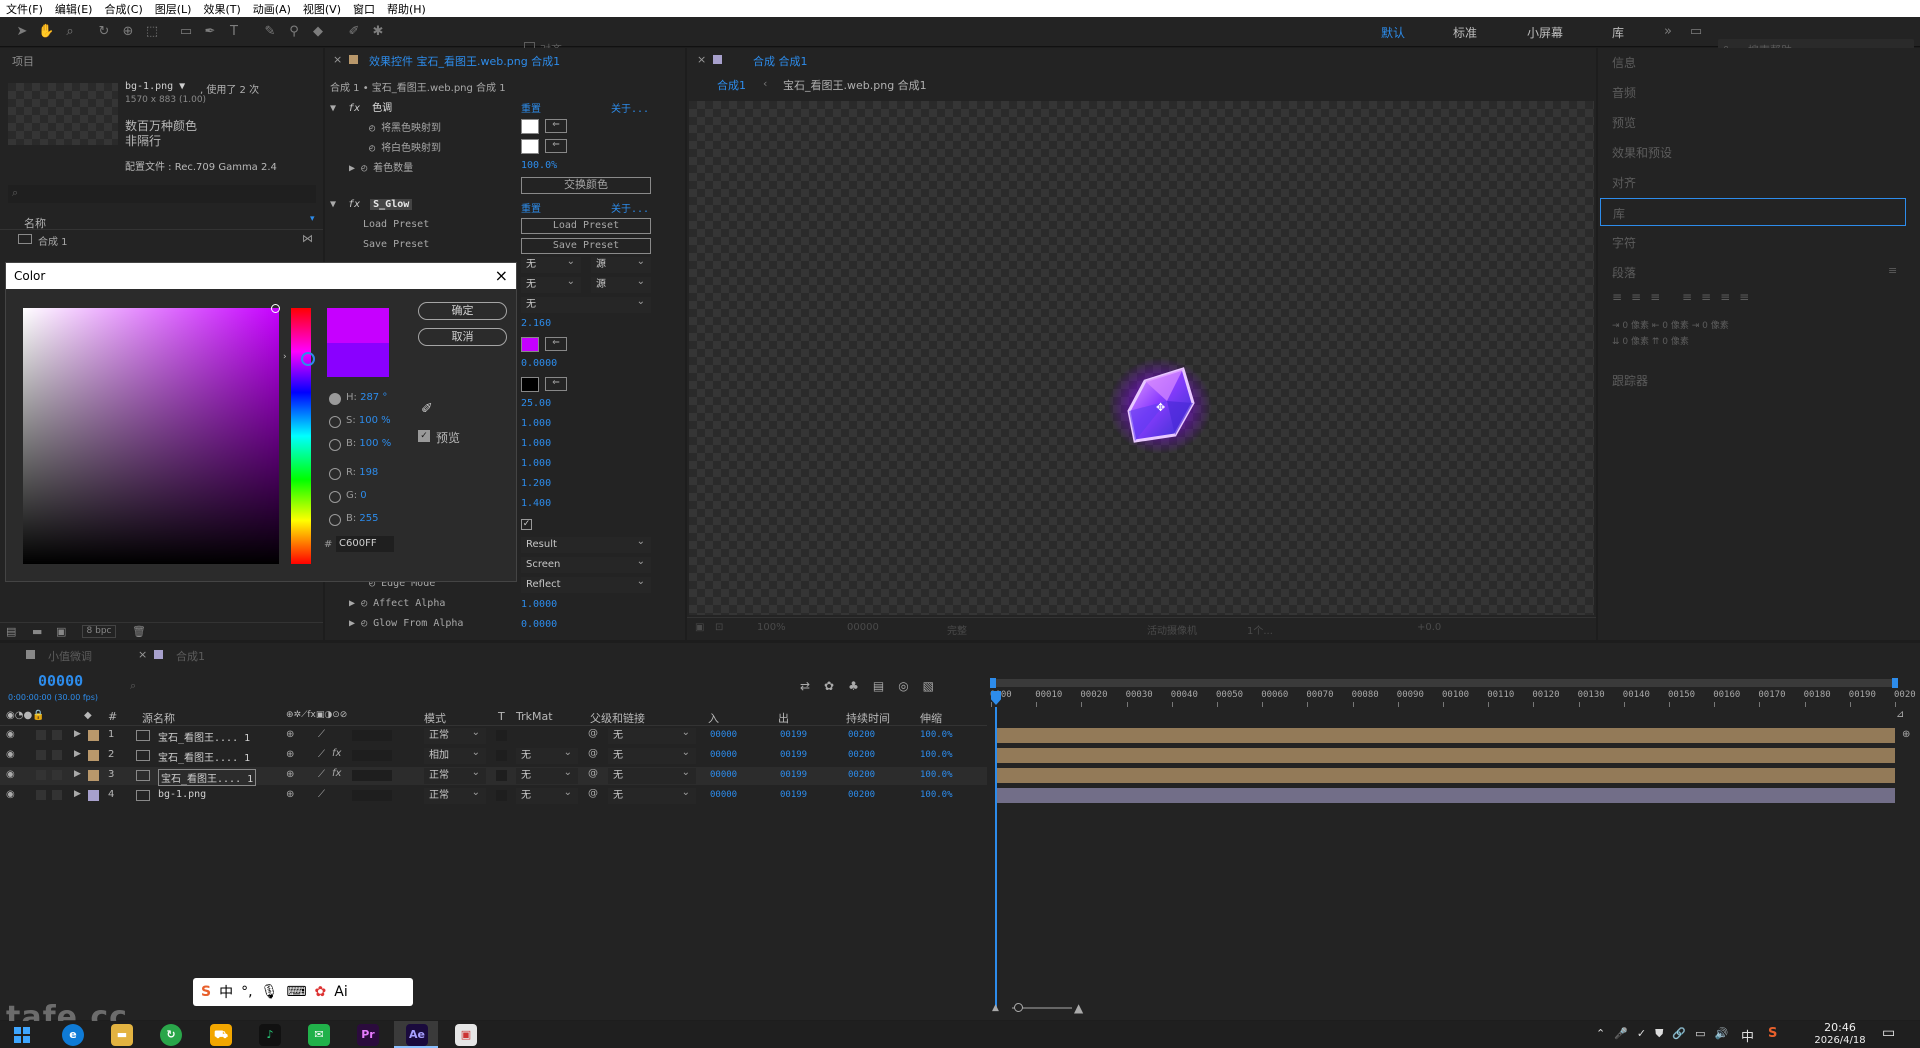 This screenshot has height=1048, width=1920. What do you see at coordinates (1888, 1033) in the screenshot?
I see `notification-icon: ▭` at bounding box center [1888, 1033].